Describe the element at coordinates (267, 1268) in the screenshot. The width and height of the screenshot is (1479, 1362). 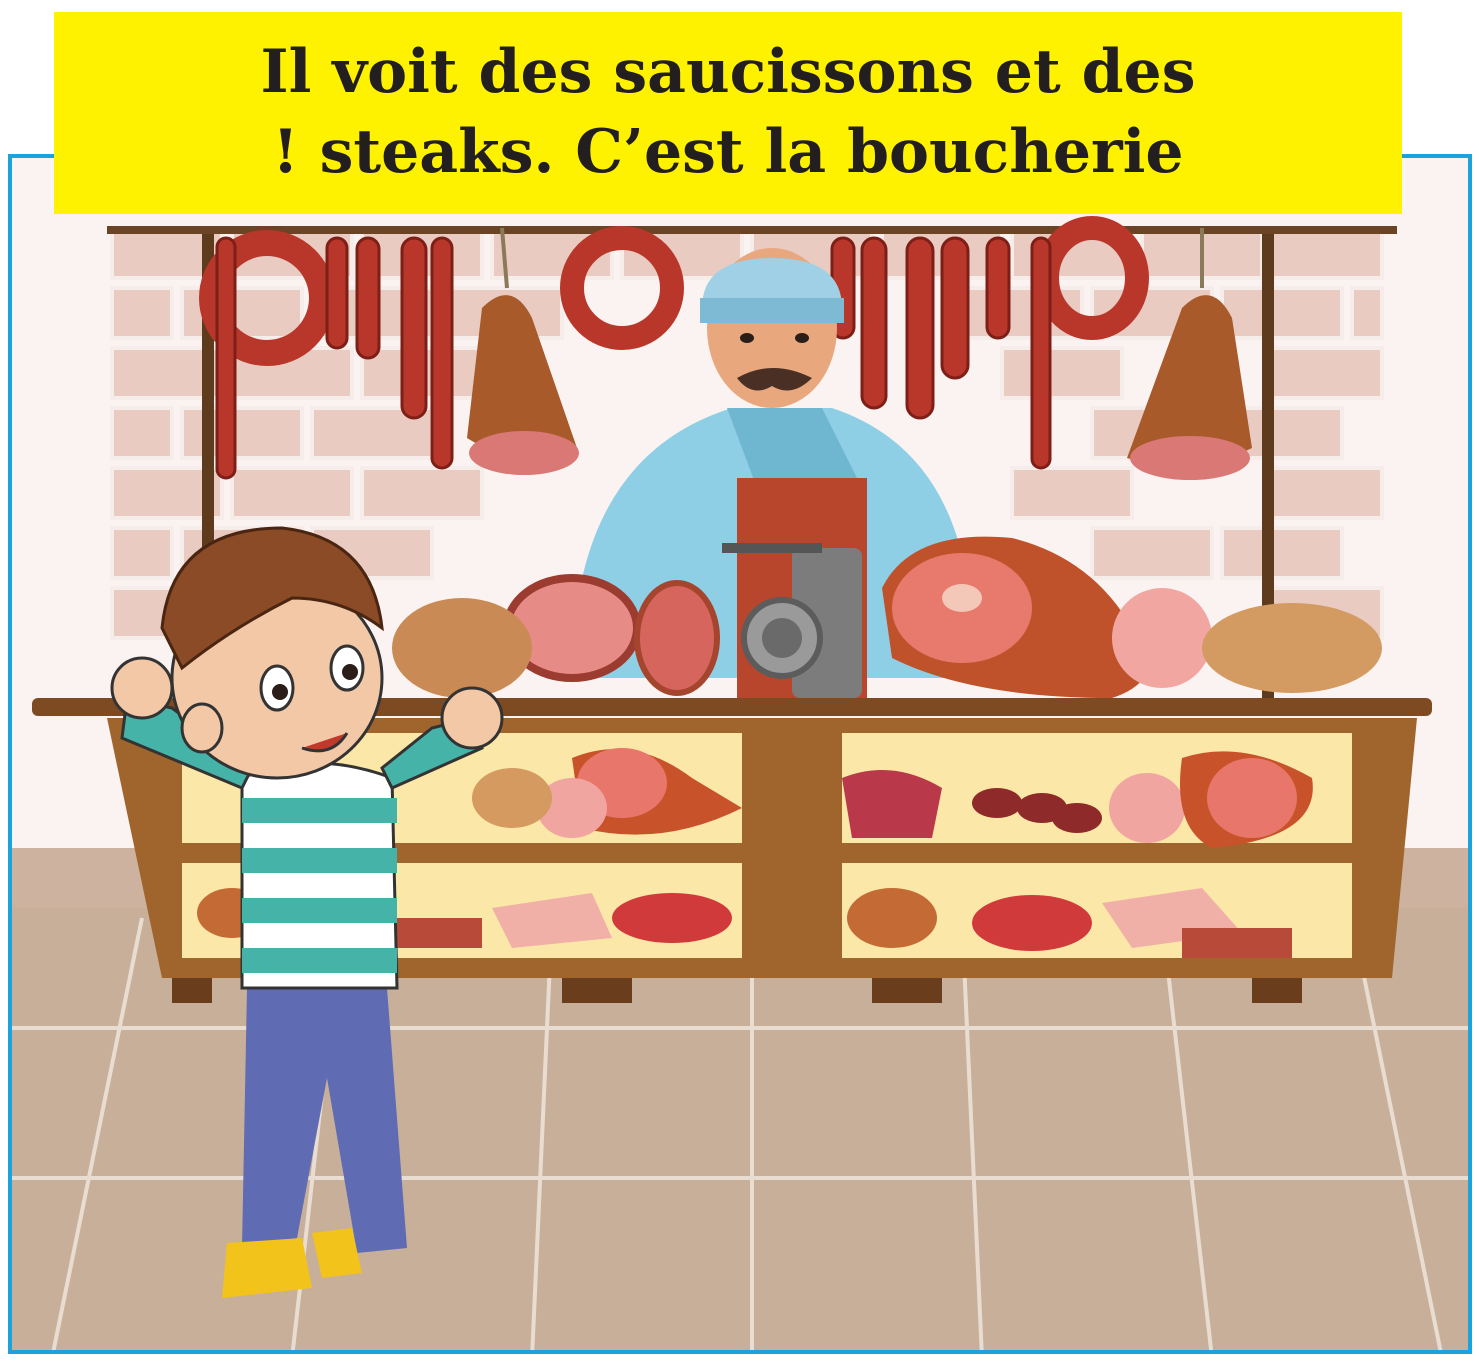
I see `boy-shoe-left` at that location.